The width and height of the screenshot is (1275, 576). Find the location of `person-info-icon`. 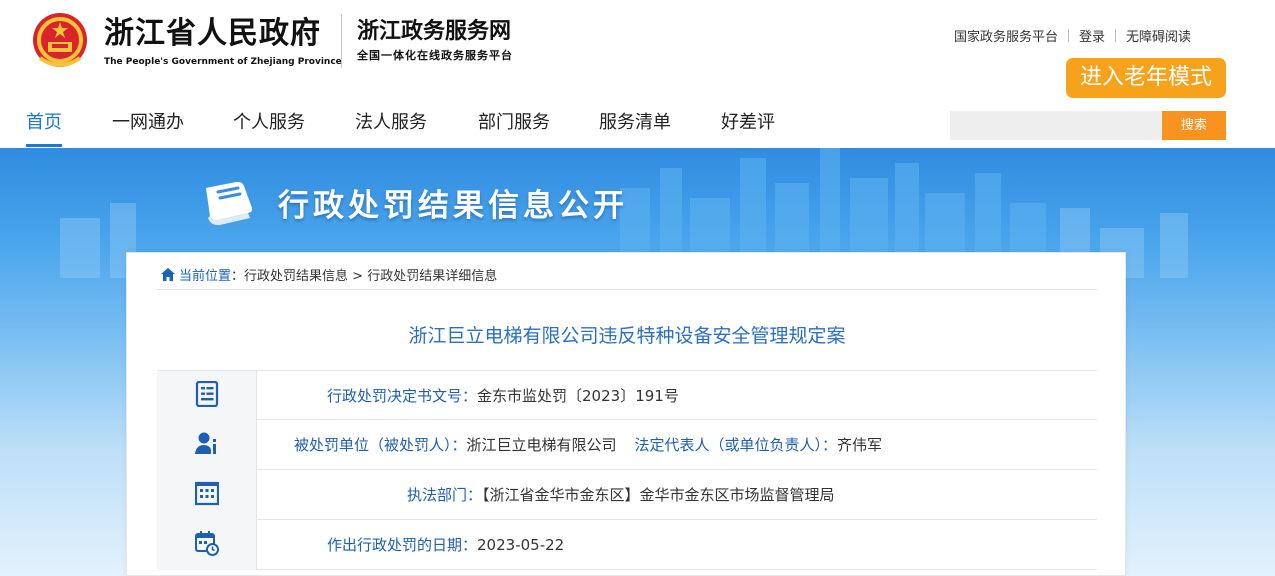

person-info-icon is located at coordinates (205, 443).